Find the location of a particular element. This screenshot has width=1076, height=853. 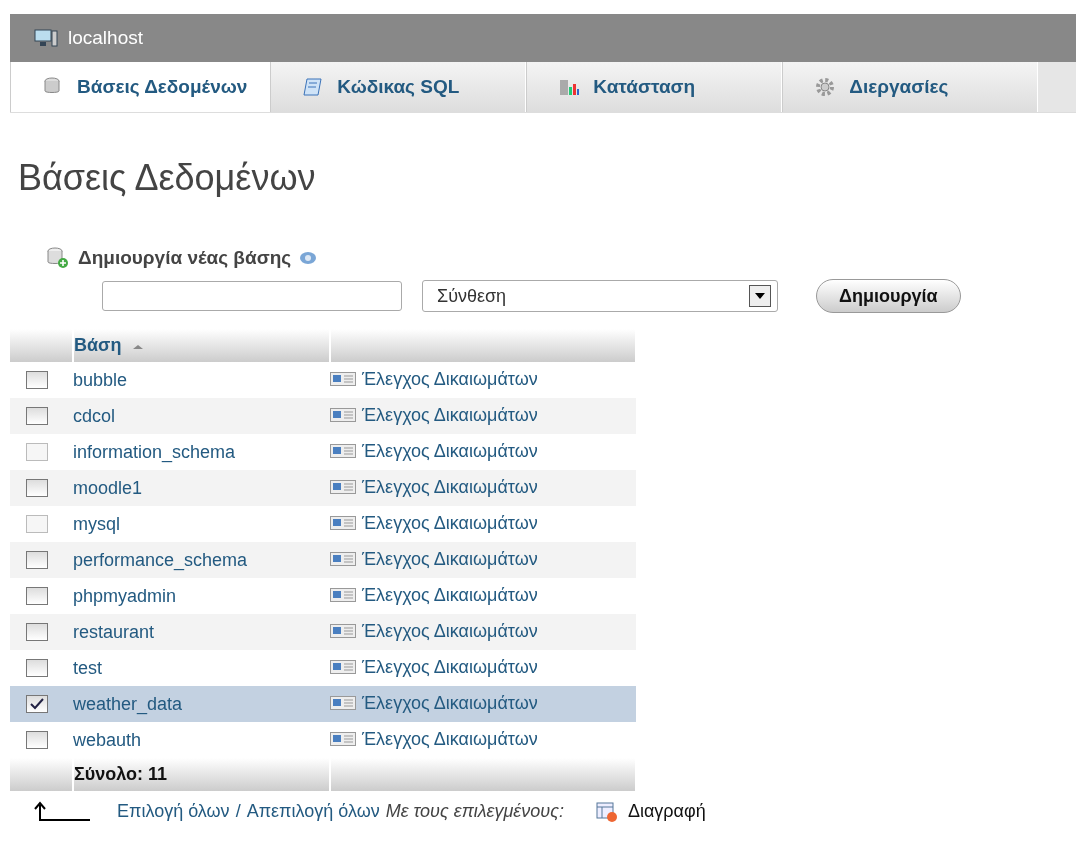

with-selected-label: Με τους επιλεγμένους: is located at coordinates (474, 811).